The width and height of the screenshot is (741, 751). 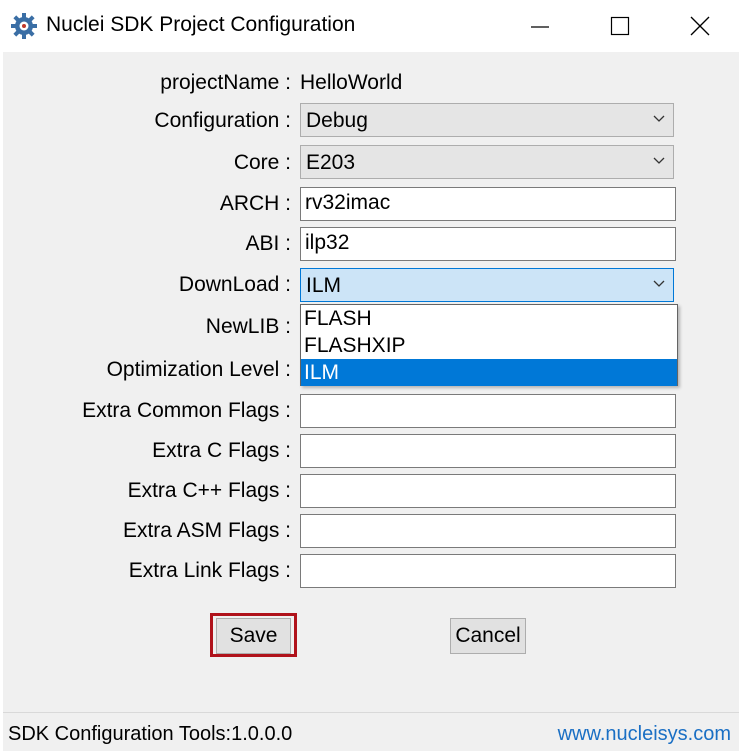 What do you see at coordinates (483, 490) in the screenshot?
I see `extra-cpp-flags-input` at bounding box center [483, 490].